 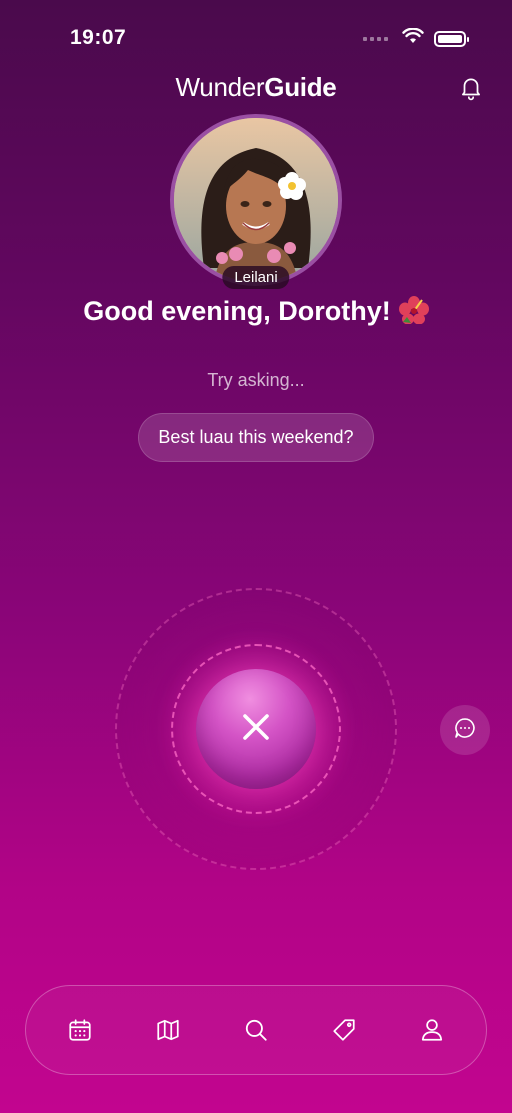 I want to click on guide-name-badge: Leilani, so click(x=256, y=277).